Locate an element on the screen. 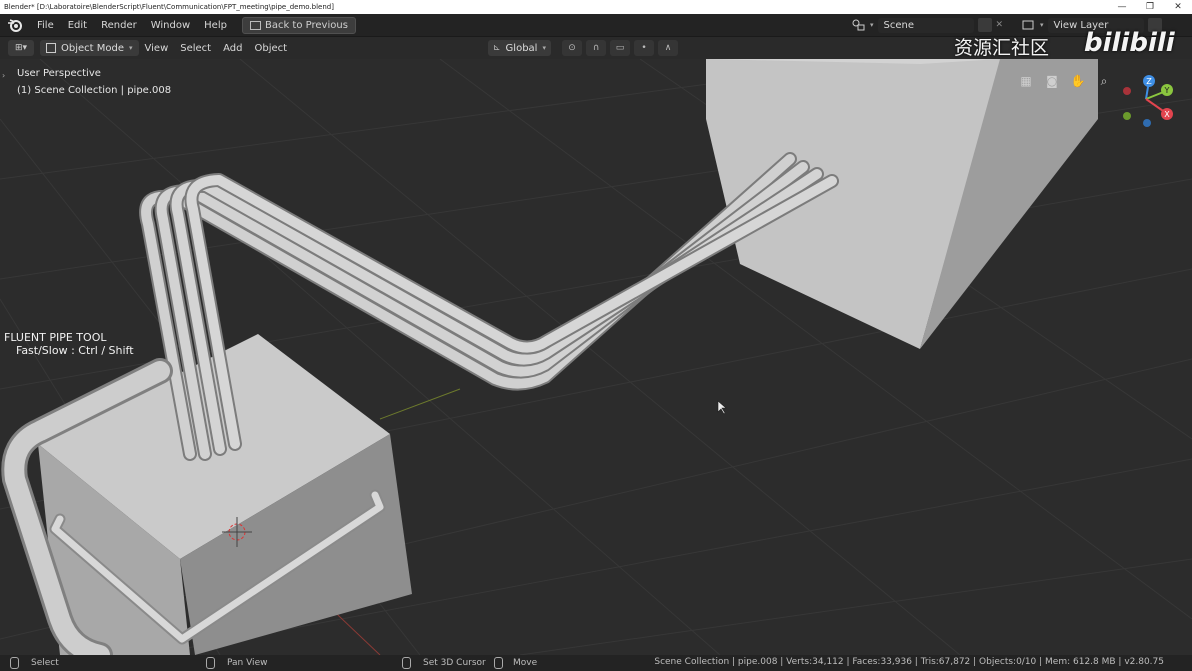  menu-select: Select is located at coordinates (195, 48).